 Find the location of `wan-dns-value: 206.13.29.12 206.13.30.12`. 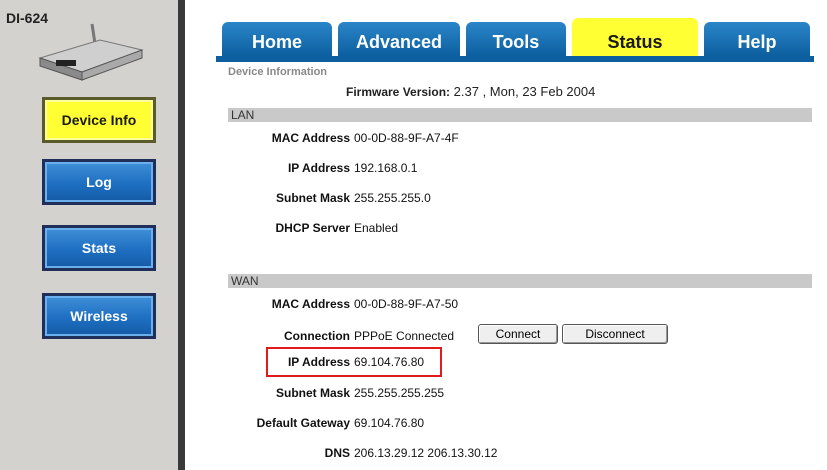

wan-dns-value: 206.13.29.12 206.13.30.12 is located at coordinates (426, 453).